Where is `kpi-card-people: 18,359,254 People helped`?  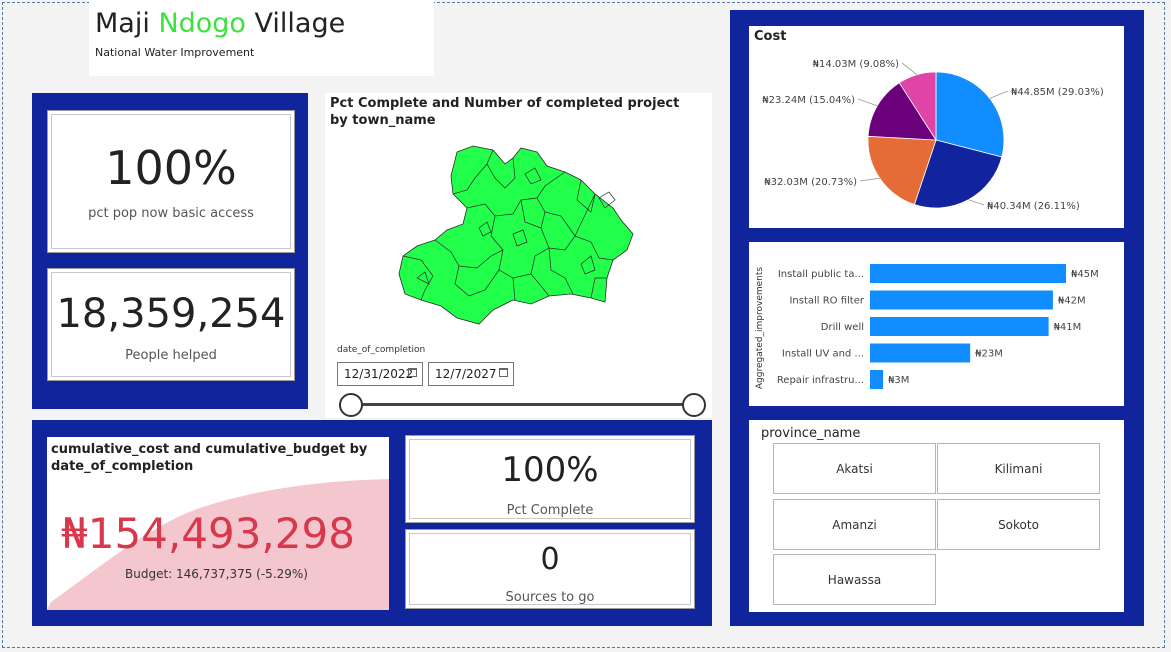
kpi-card-people: 18,359,254 People helped is located at coordinates (171, 324).